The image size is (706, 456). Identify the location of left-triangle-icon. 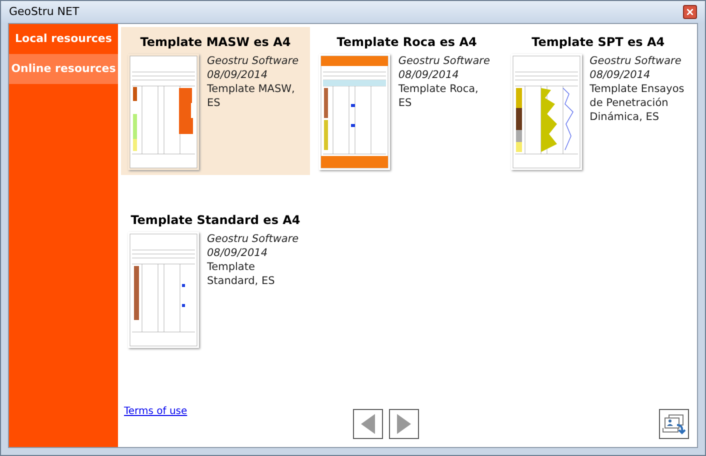
(368, 424).